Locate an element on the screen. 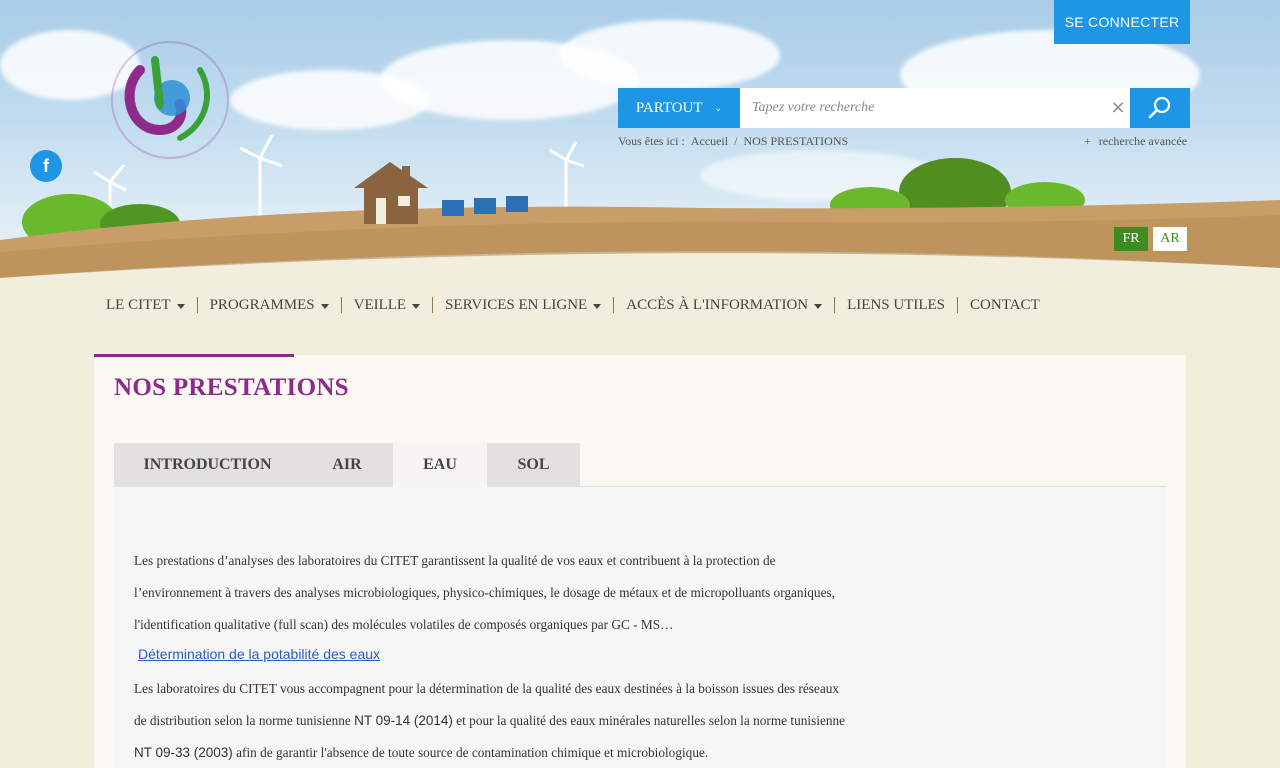 The image size is (1280, 768). potability-link: Détermination de la potabilité des eaux is located at coordinates (259, 654).